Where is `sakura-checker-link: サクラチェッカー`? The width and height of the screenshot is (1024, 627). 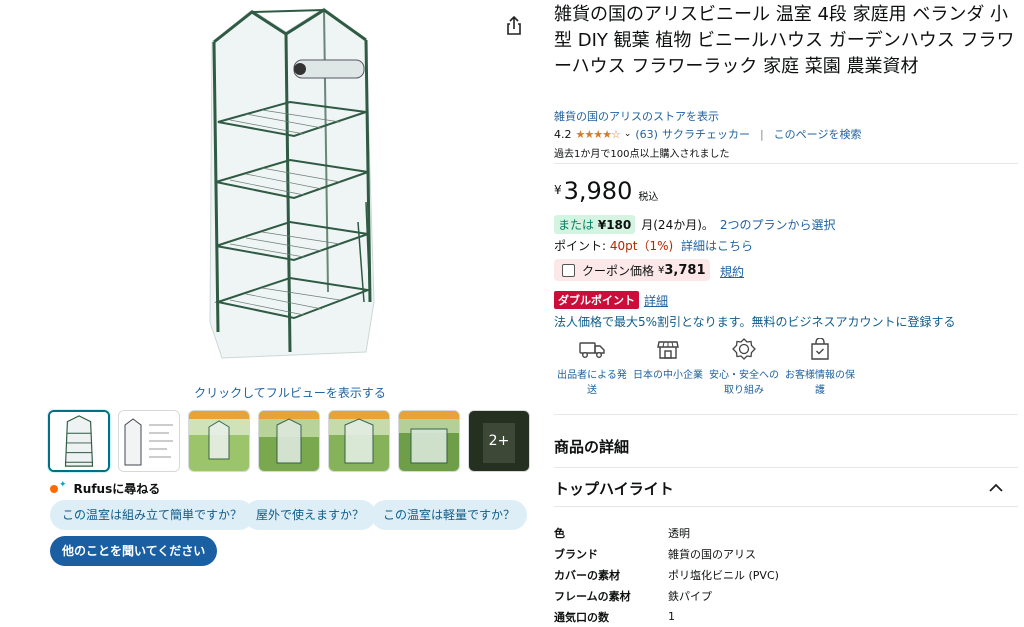 sakura-checker-link: サクラチェッカー is located at coordinates (706, 134).